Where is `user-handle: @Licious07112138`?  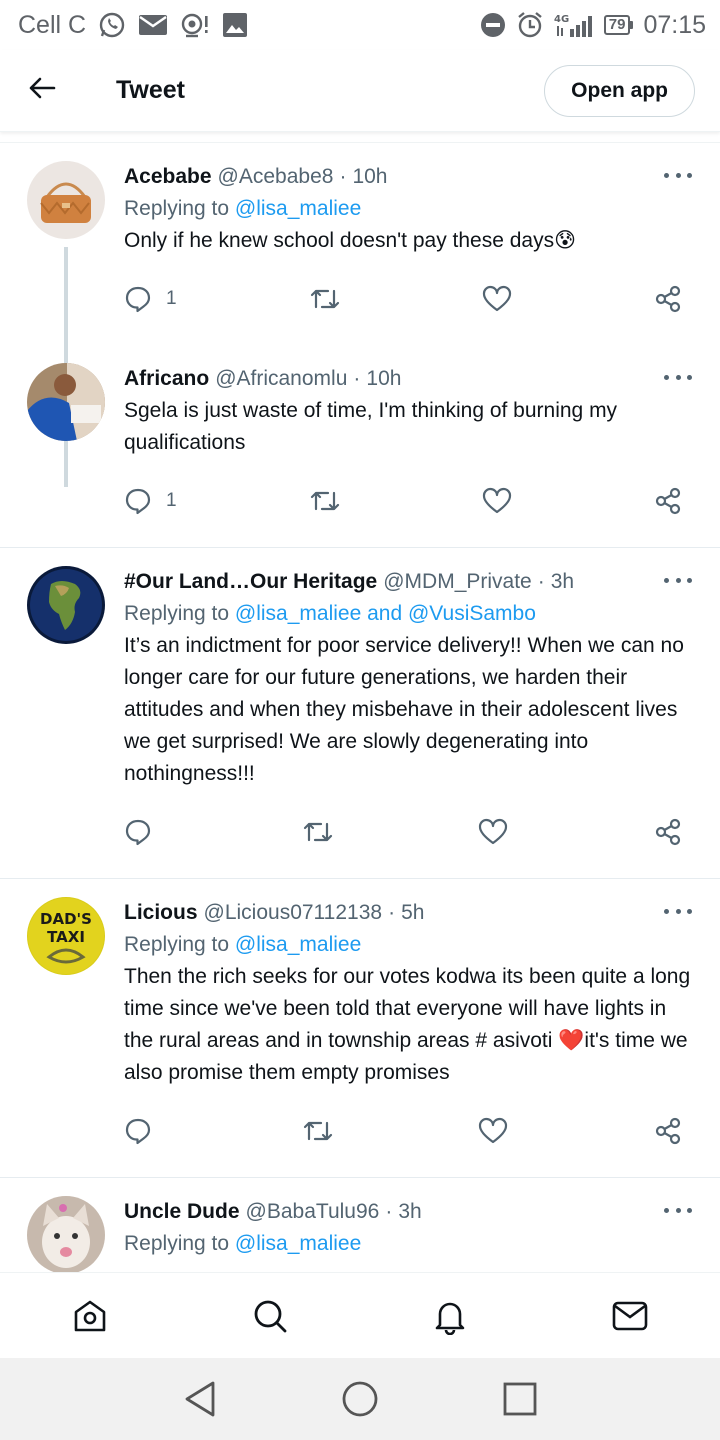
user-handle: @Licious07112138 is located at coordinates (293, 913).